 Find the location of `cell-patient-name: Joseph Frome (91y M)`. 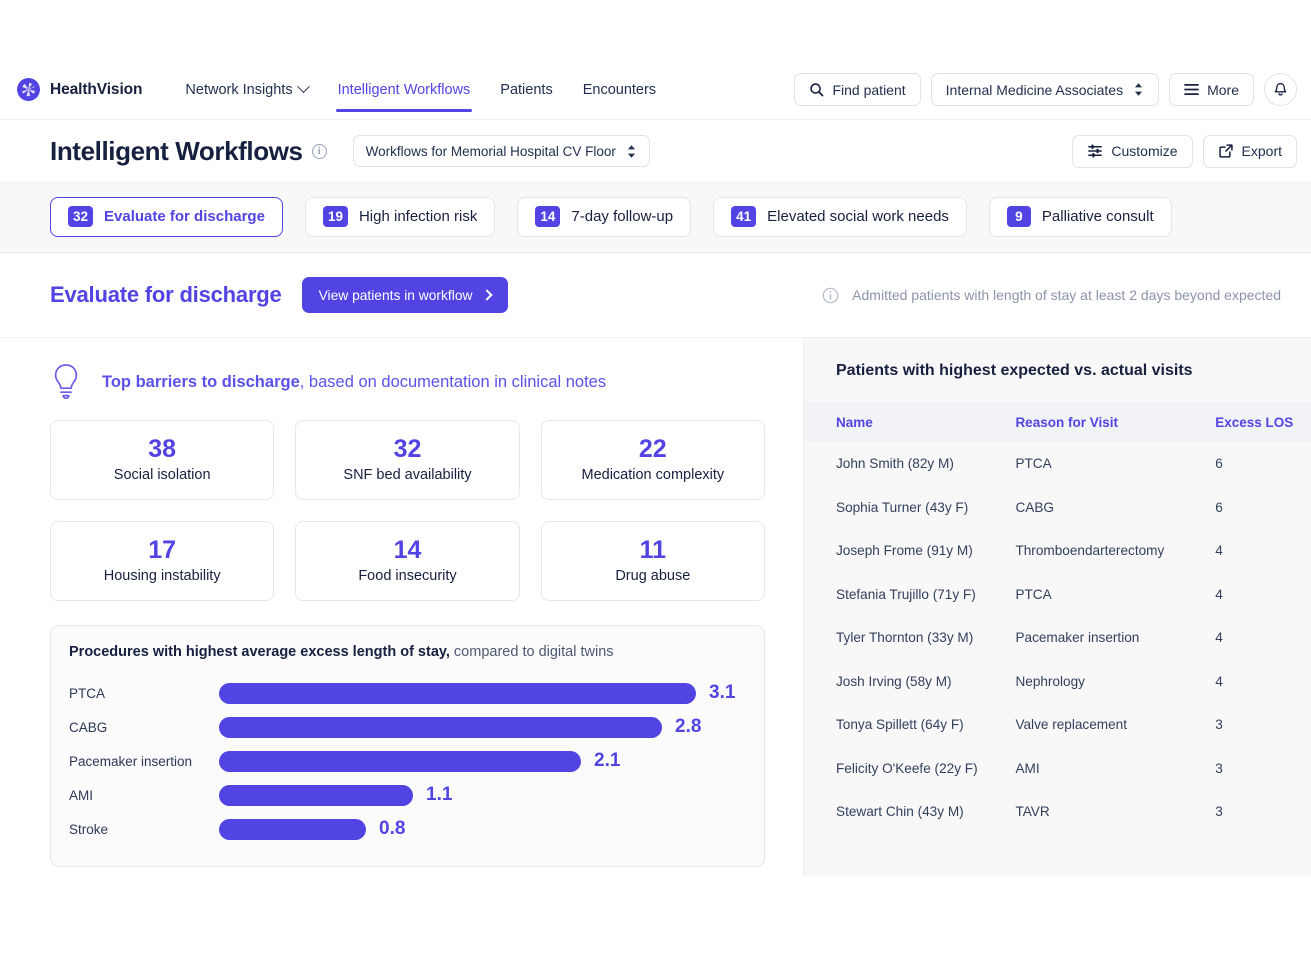

cell-patient-name: Joseph Frome (91y M) is located at coordinates (904, 551).